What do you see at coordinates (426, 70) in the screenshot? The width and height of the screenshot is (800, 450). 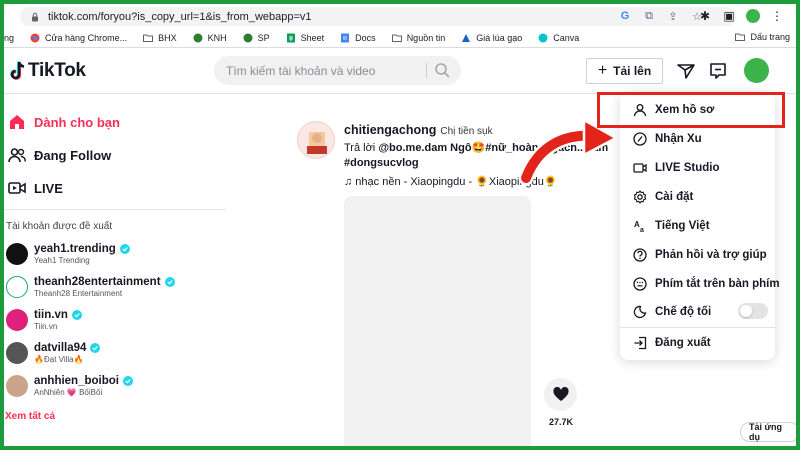 I see `search-divider` at bounding box center [426, 70].